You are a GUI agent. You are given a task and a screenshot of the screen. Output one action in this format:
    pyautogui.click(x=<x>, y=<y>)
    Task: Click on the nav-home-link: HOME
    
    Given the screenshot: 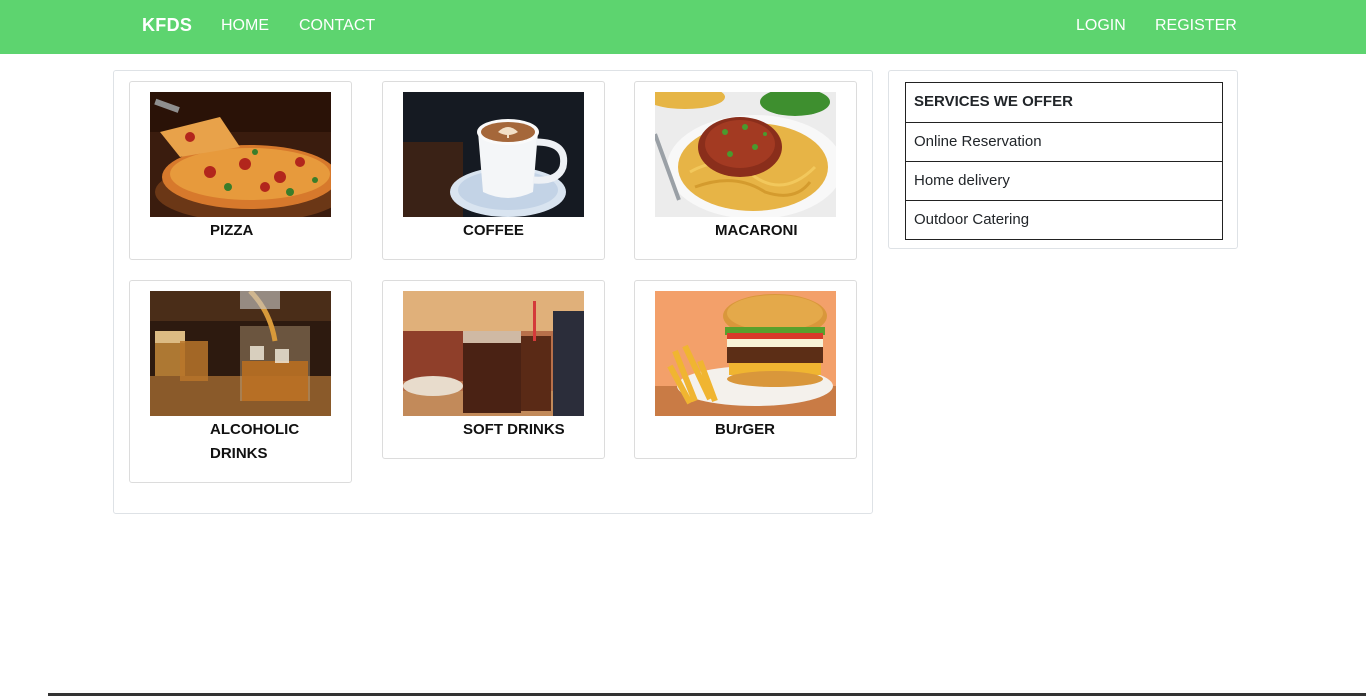 What is the action you would take?
    pyautogui.click(x=245, y=26)
    